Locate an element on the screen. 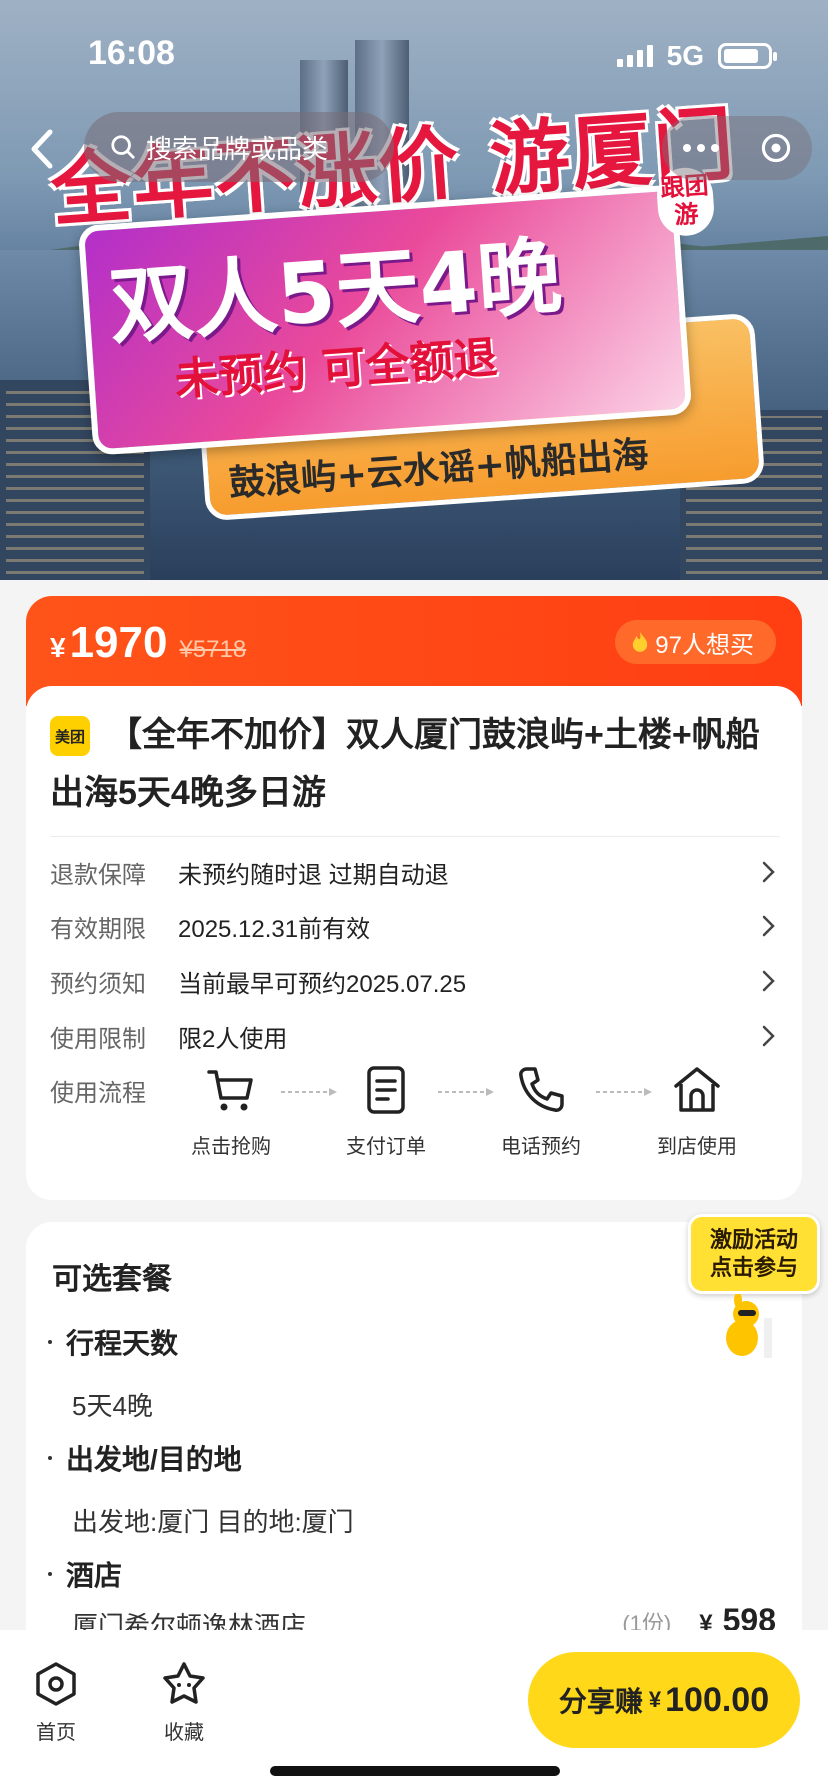  section-value: 5天4晚 is located at coordinates (112, 1404).